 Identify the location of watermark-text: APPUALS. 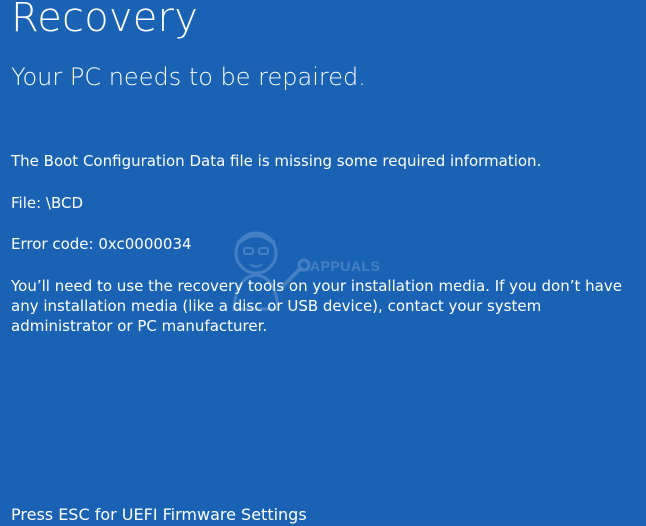
(345, 266).